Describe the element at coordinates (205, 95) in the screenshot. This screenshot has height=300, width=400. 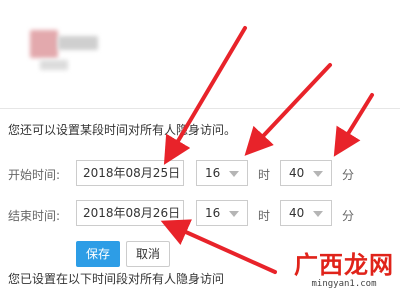
I see `arrow-to-start-date` at that location.